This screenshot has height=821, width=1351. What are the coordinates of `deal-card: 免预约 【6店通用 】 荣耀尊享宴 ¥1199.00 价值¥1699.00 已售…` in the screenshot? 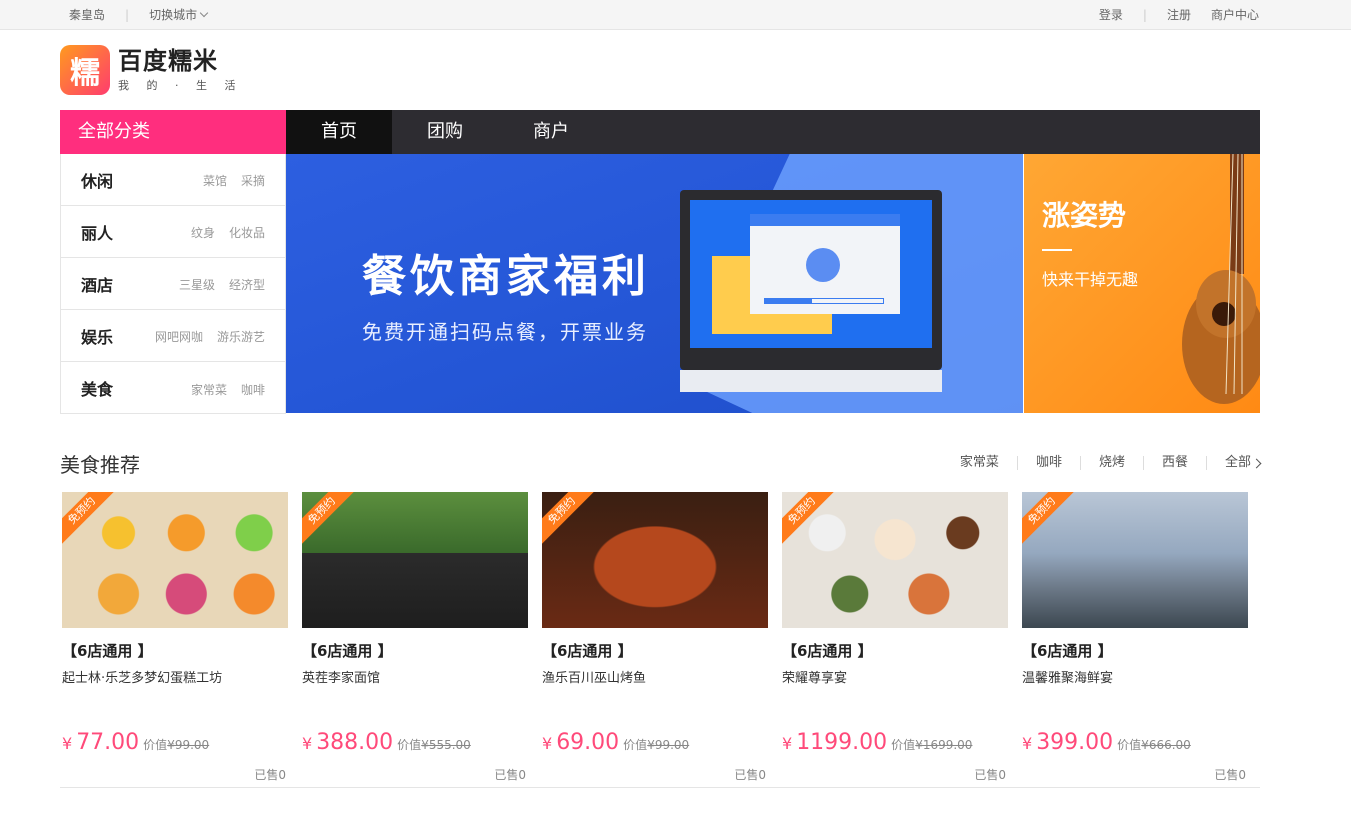 It's located at (900, 639).